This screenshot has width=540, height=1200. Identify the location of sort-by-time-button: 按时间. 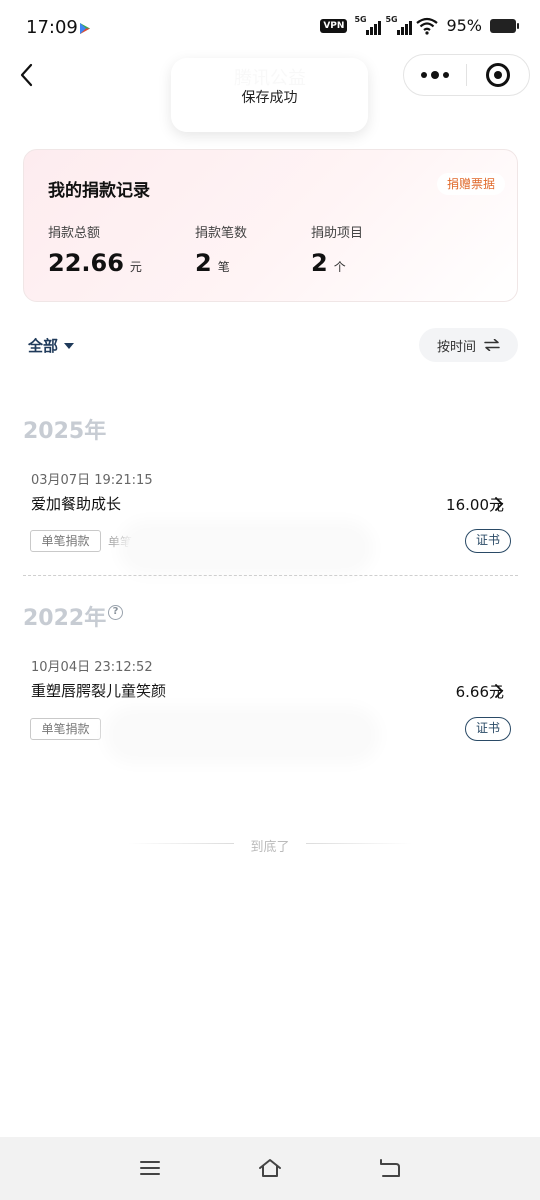
(468, 345).